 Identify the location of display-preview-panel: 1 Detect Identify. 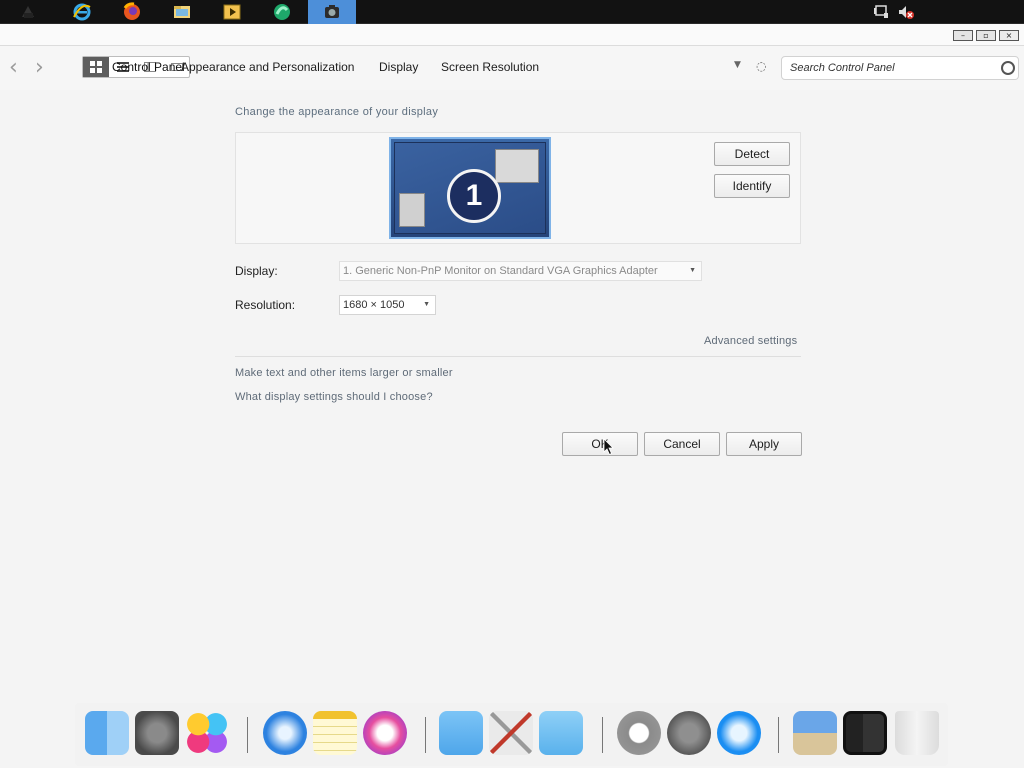
(518, 188).